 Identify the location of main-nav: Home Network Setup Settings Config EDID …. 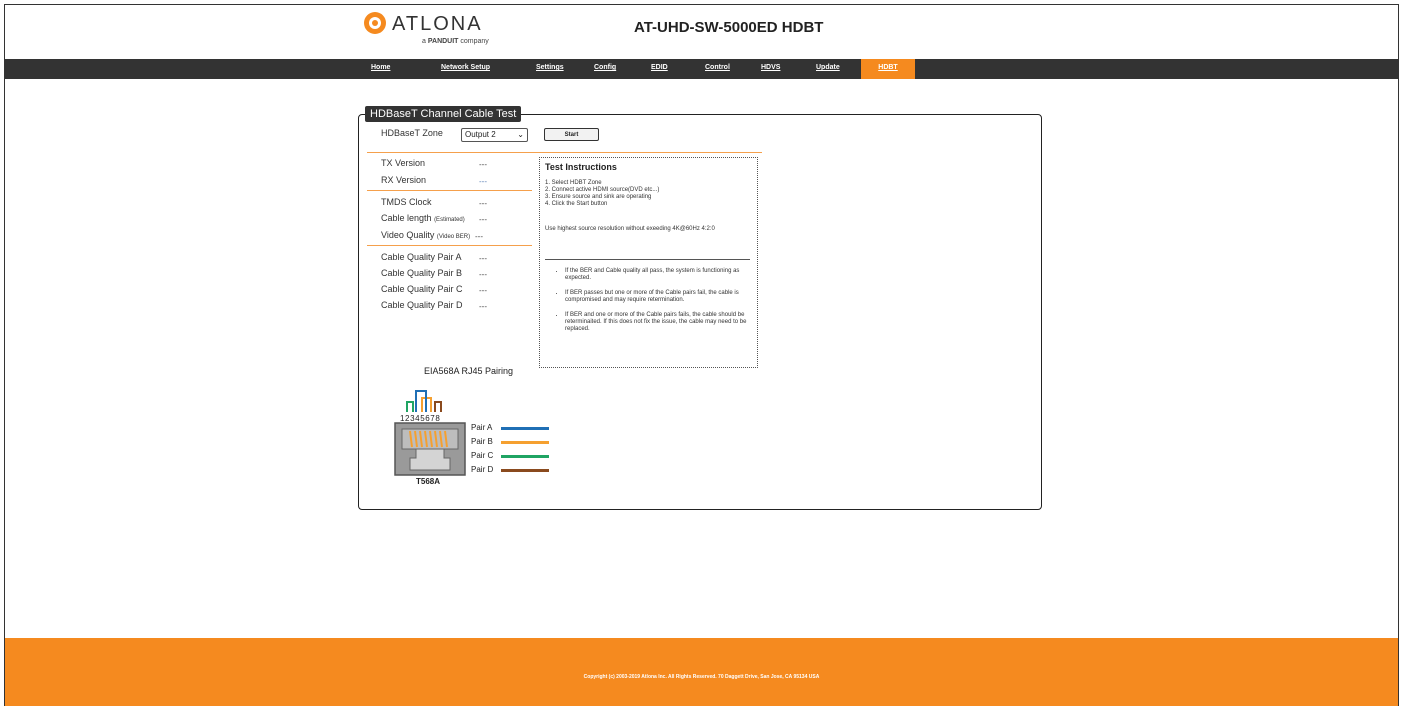
(701, 69).